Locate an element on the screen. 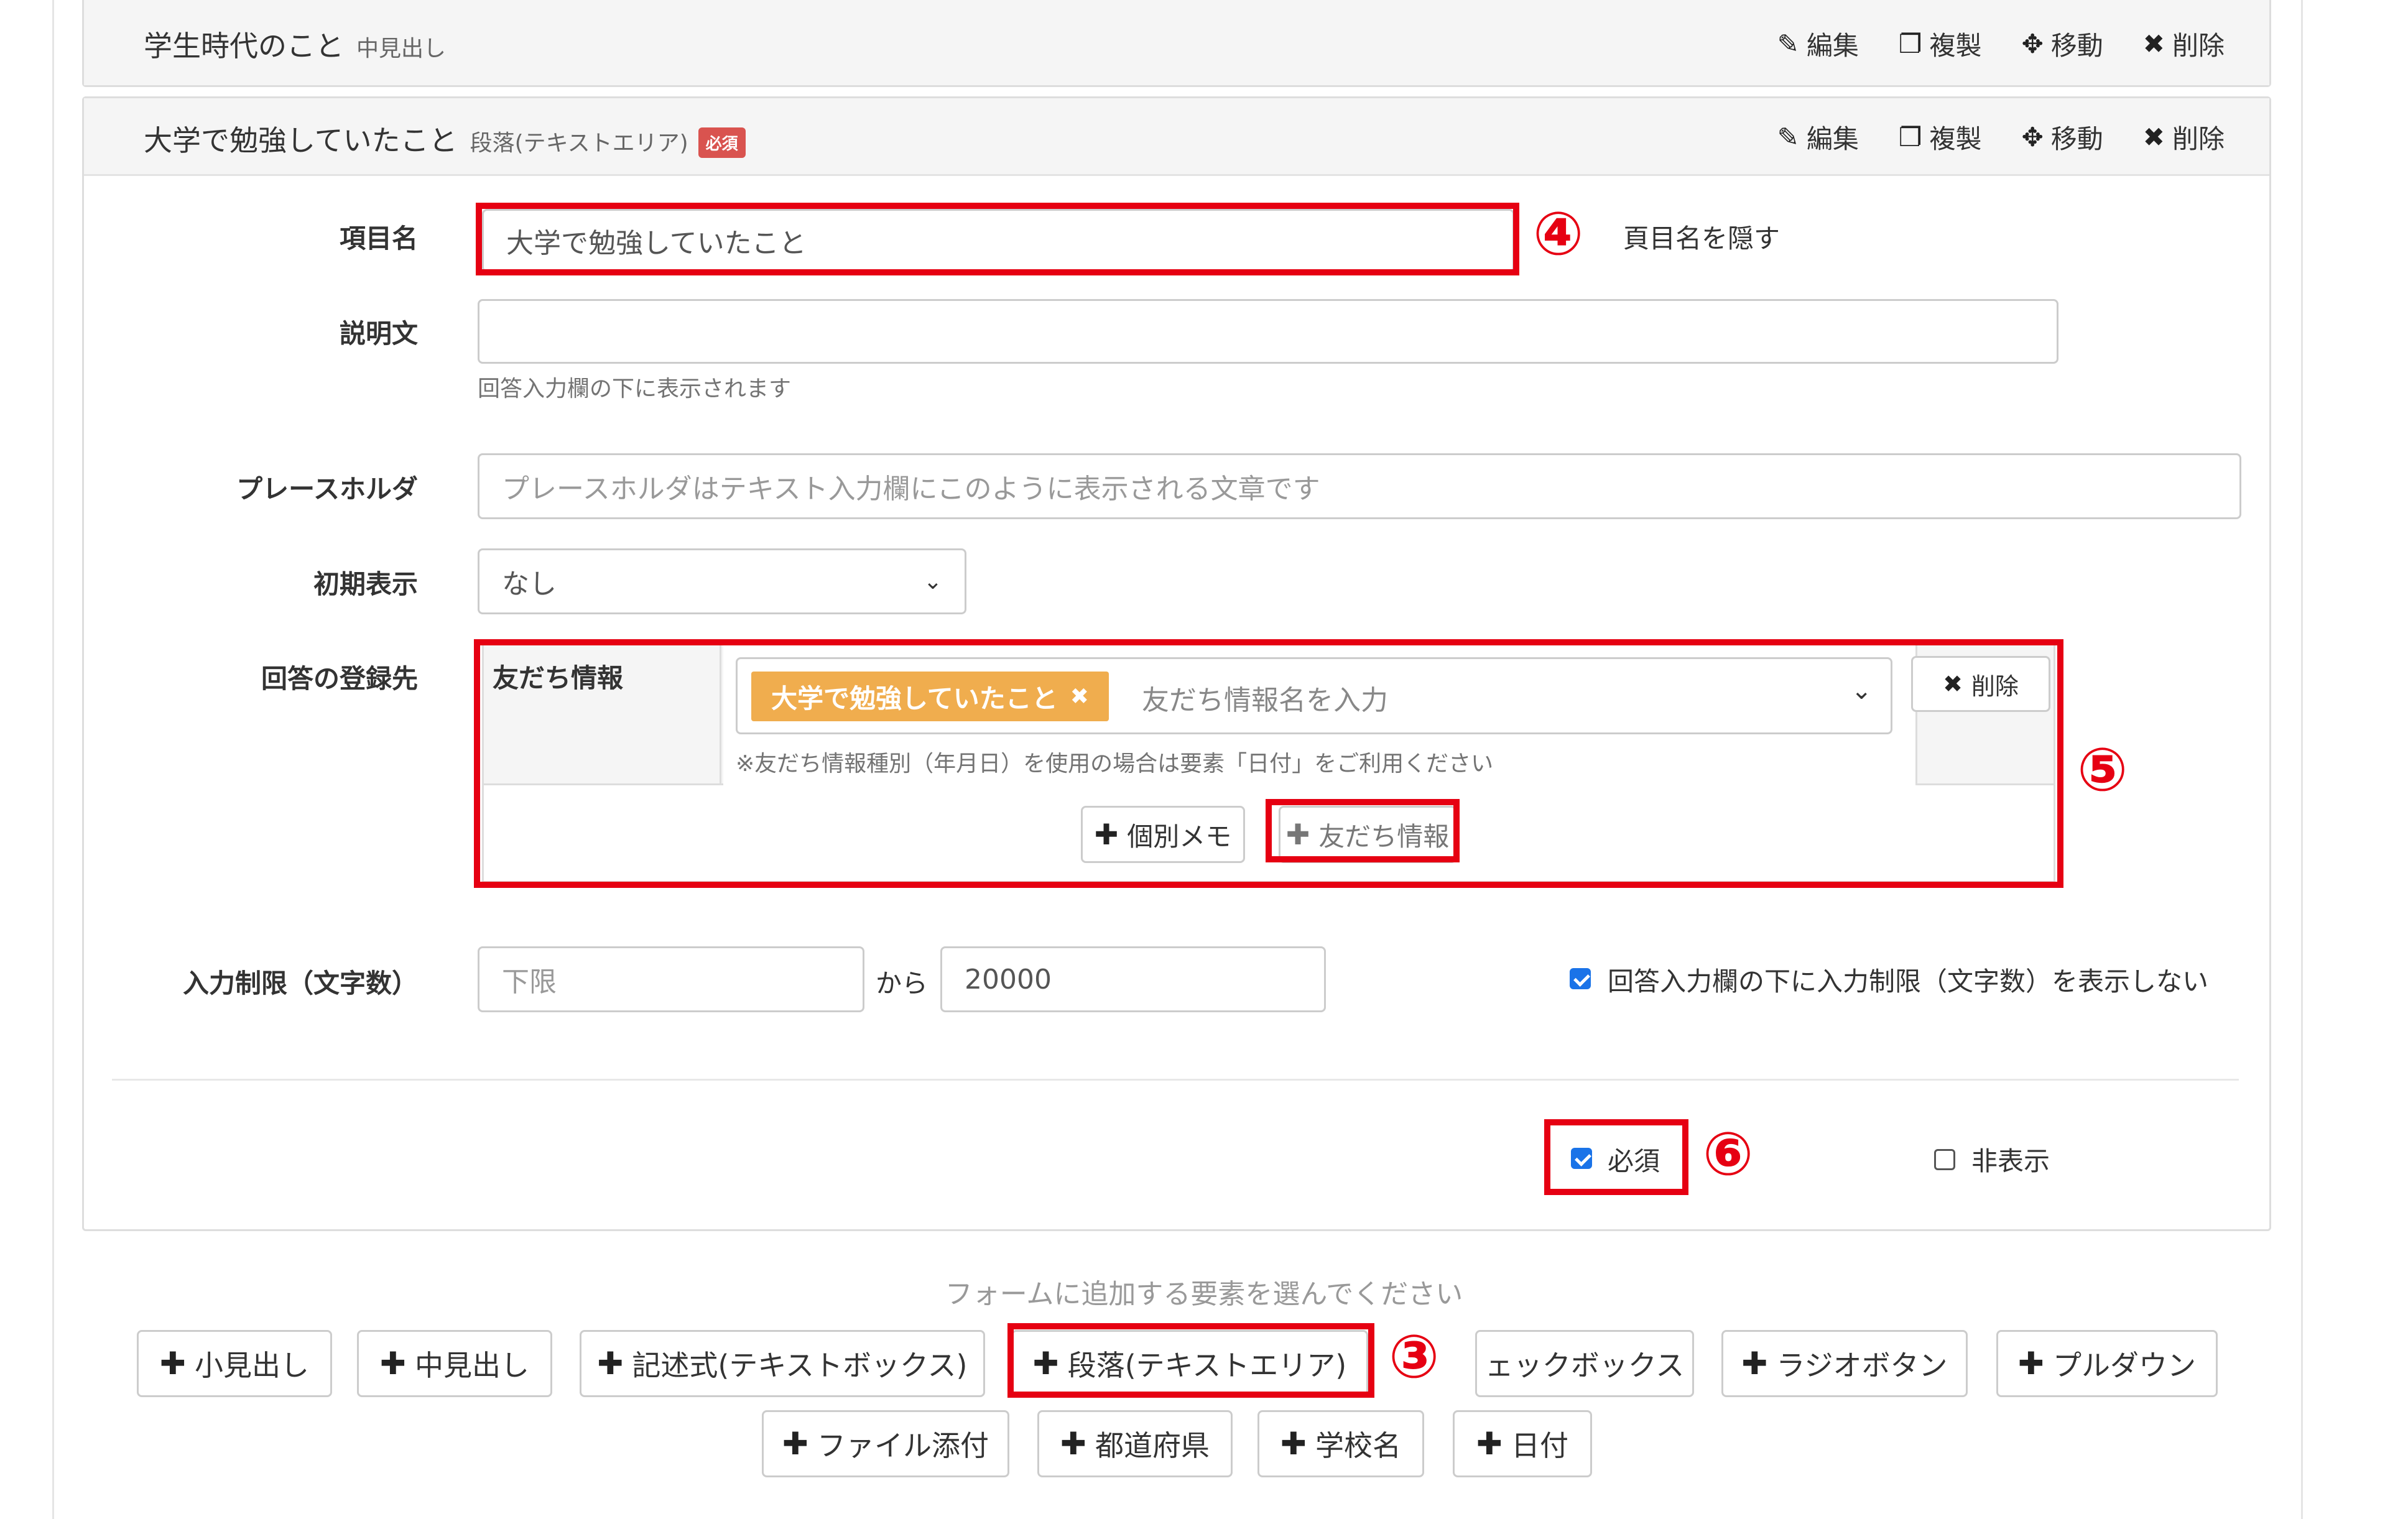 This screenshot has height=1519, width=2408. panel-title-text: 学生時代のこと is located at coordinates (244, 46).